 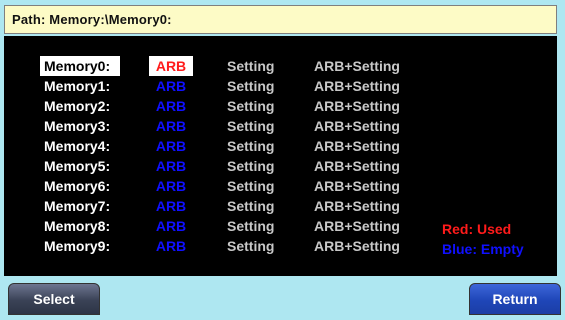 What do you see at coordinates (280, 166) in the screenshot?
I see `memory-row-5: Memory5: ARB Setting ARB+Setting` at bounding box center [280, 166].